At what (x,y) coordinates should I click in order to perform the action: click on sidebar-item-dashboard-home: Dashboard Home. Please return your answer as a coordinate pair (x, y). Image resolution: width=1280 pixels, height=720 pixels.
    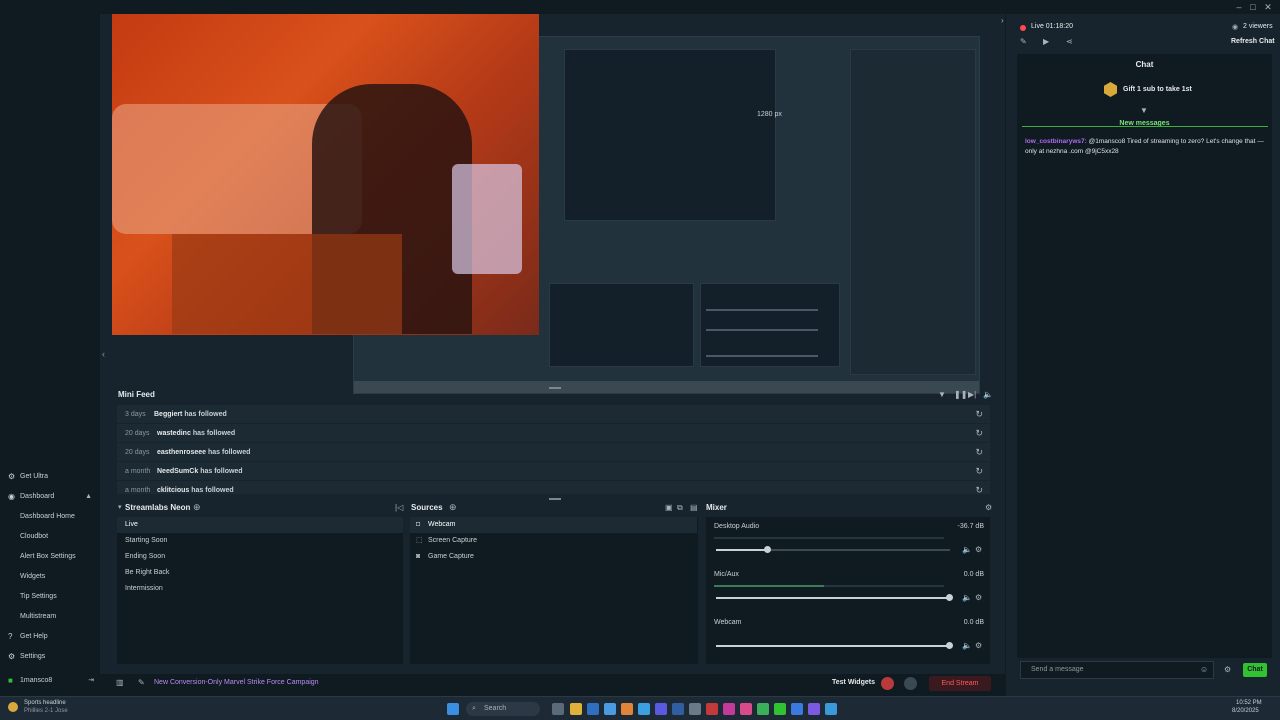
    Looking at the image, I should click on (50, 517).